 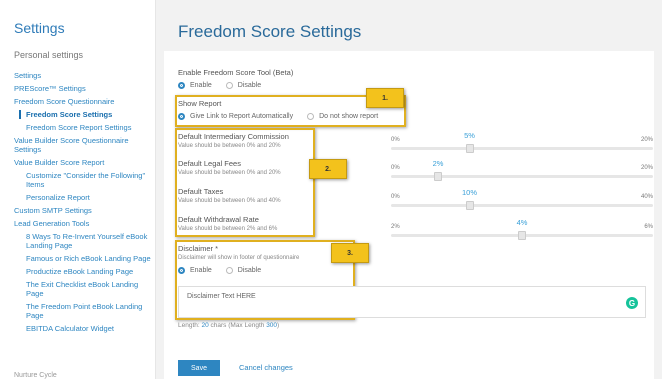 What do you see at coordinates (648, 227) in the screenshot?
I see `slider-max-label: 6%` at bounding box center [648, 227].